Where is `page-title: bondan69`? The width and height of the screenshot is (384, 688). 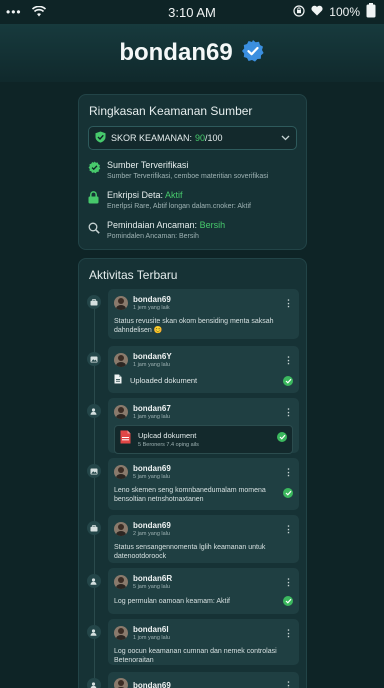 page-title: bondan69 is located at coordinates (176, 52).